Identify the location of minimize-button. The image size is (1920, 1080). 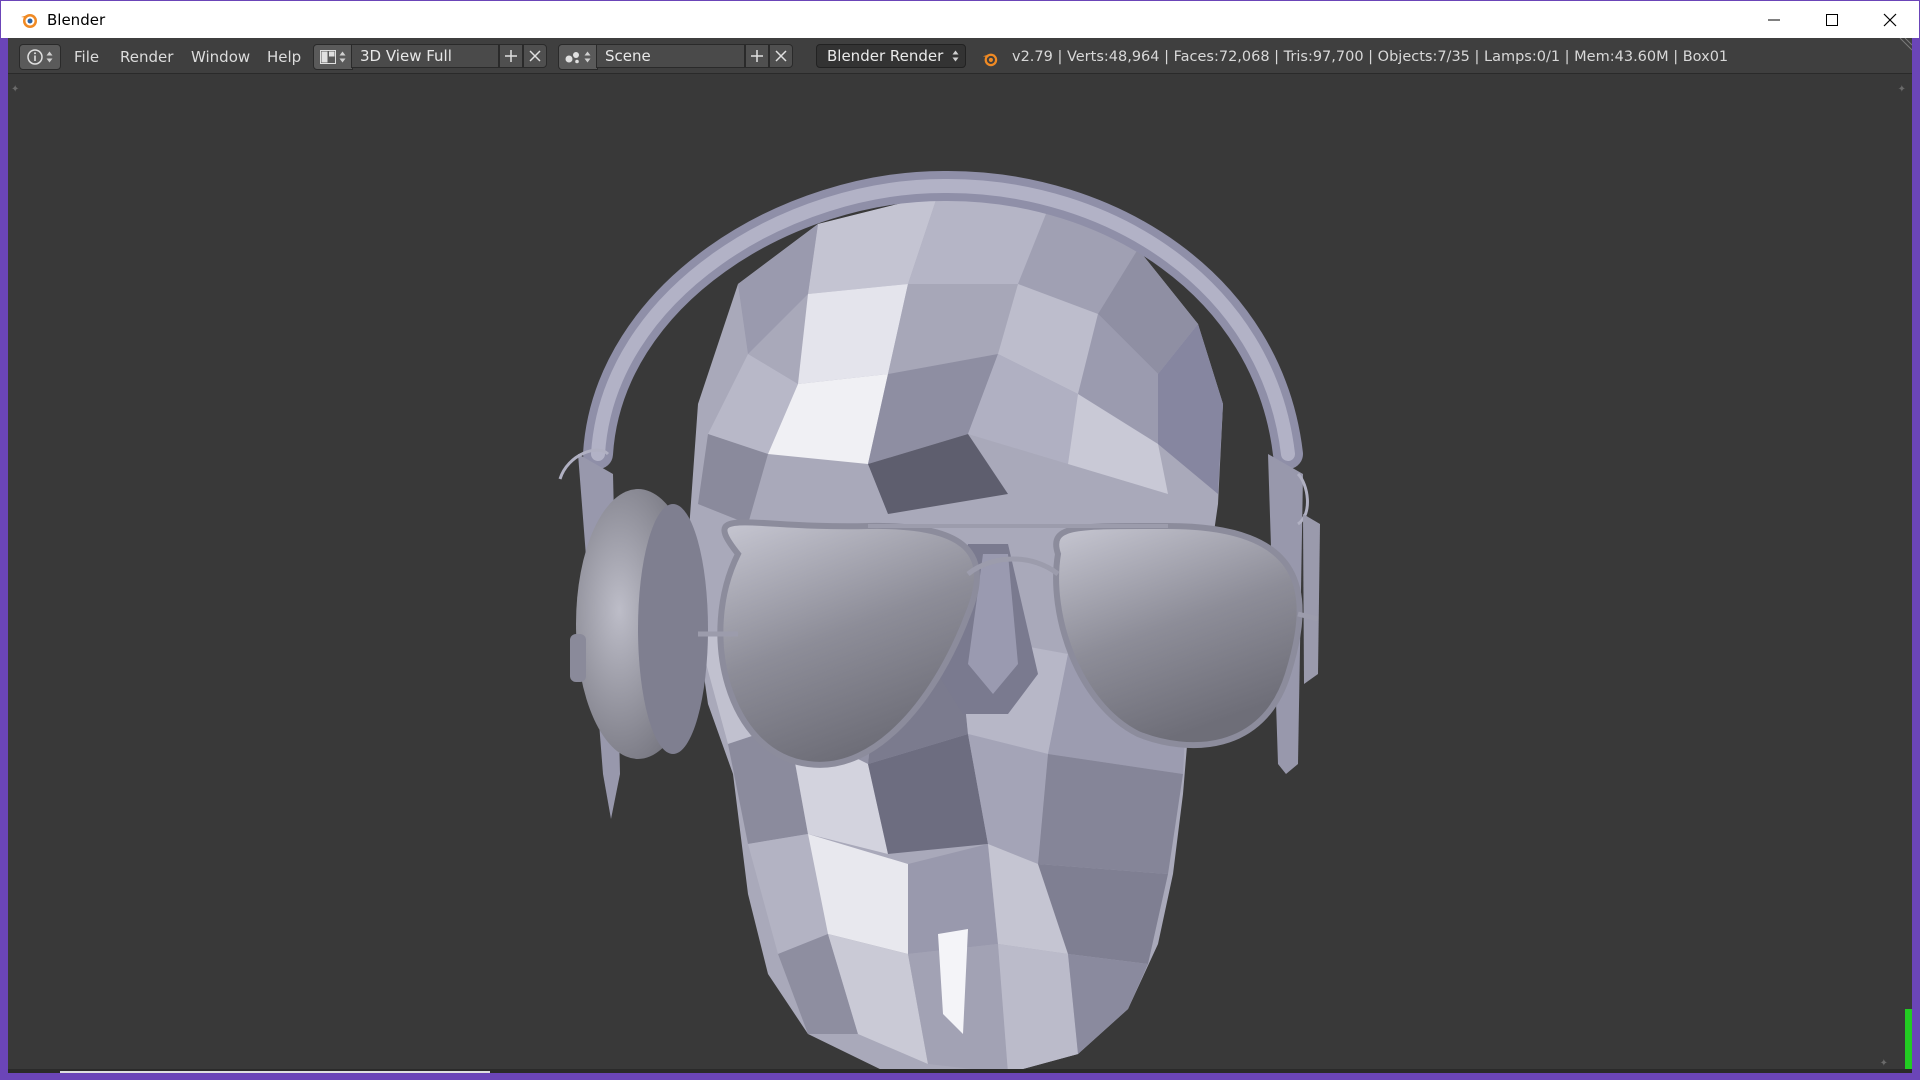
(1774, 19).